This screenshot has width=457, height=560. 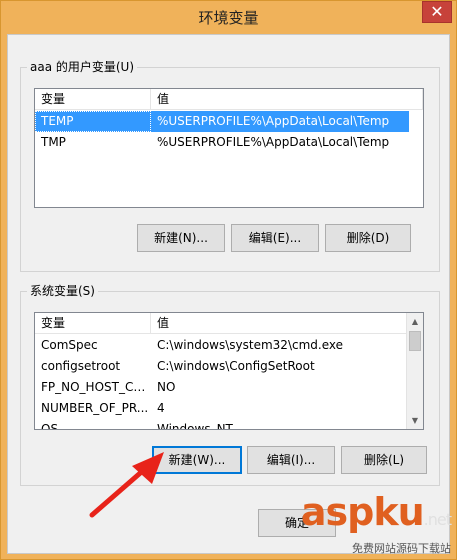 I want to click on system-var-name: OS, so click(x=50, y=426).